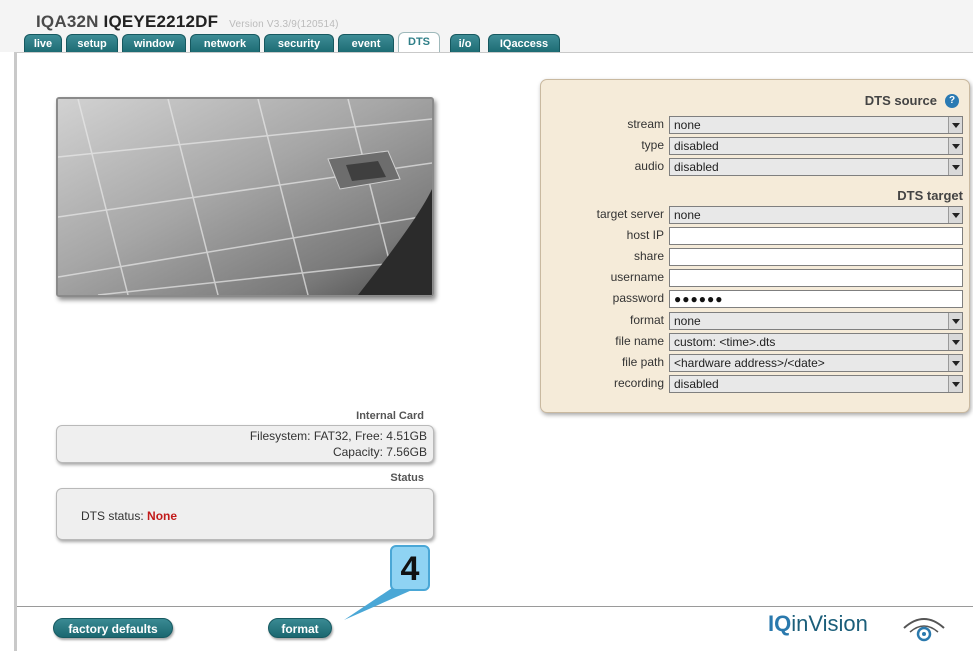 This screenshot has width=973, height=651. Describe the element at coordinates (649, 166) in the screenshot. I see `audio-label: audio` at that location.